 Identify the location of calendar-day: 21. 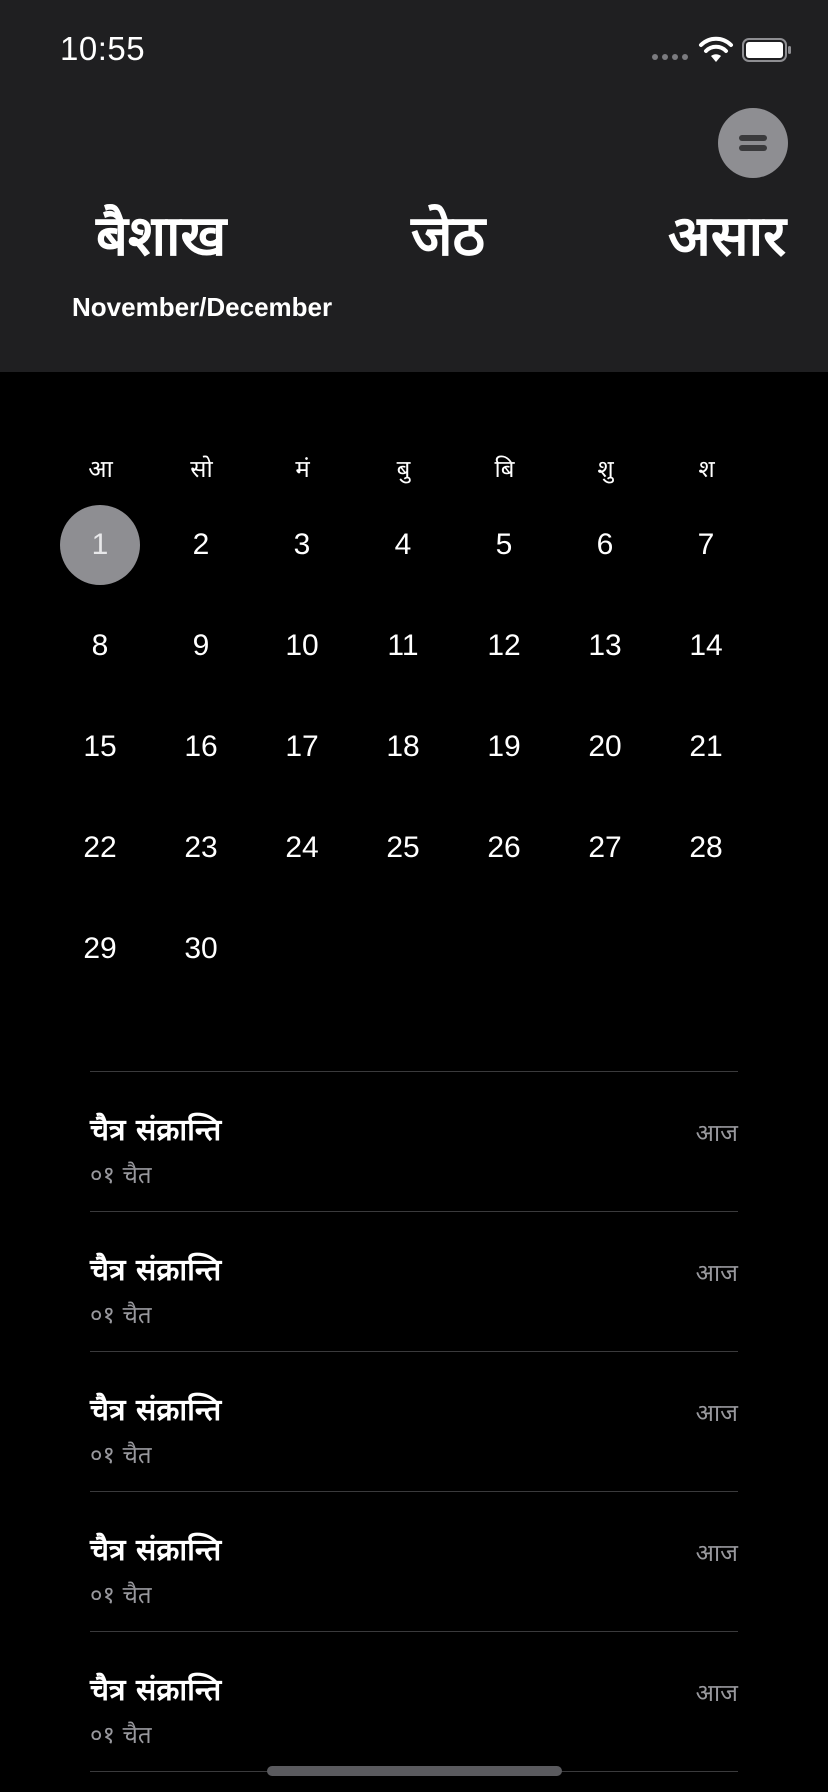
(706, 747).